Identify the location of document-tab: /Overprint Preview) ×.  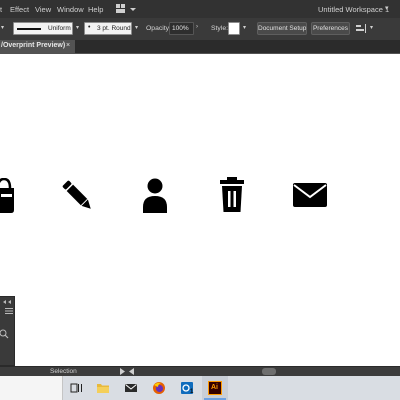
(38, 46).